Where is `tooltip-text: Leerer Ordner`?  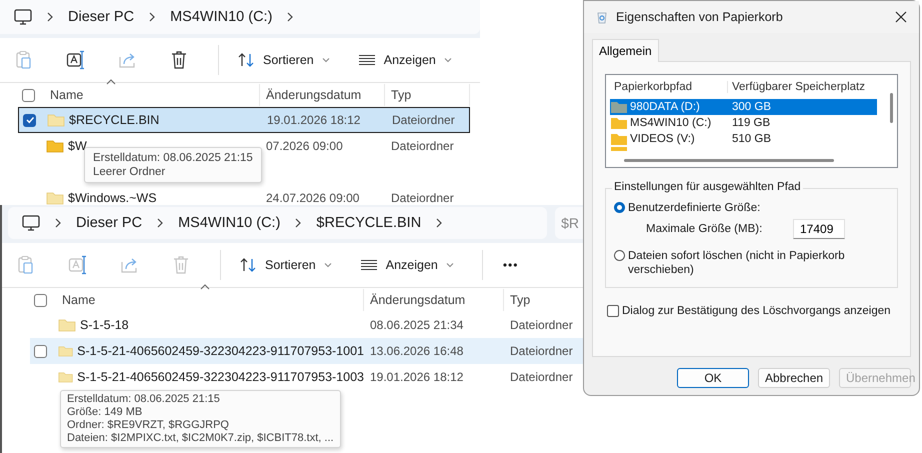 tooltip-text: Leerer Ordner is located at coordinates (129, 172).